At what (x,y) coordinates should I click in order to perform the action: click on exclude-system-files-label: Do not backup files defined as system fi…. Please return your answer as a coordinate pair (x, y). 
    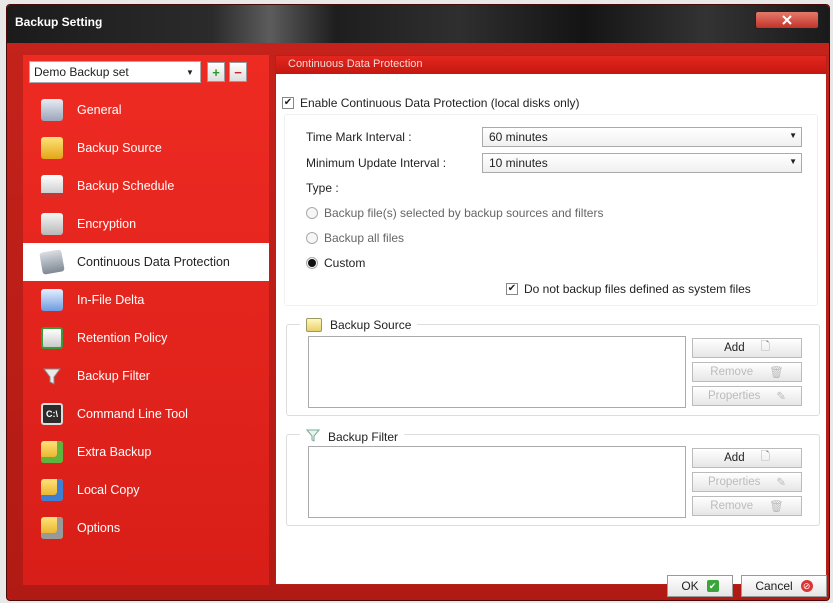
    Looking at the image, I should click on (637, 289).